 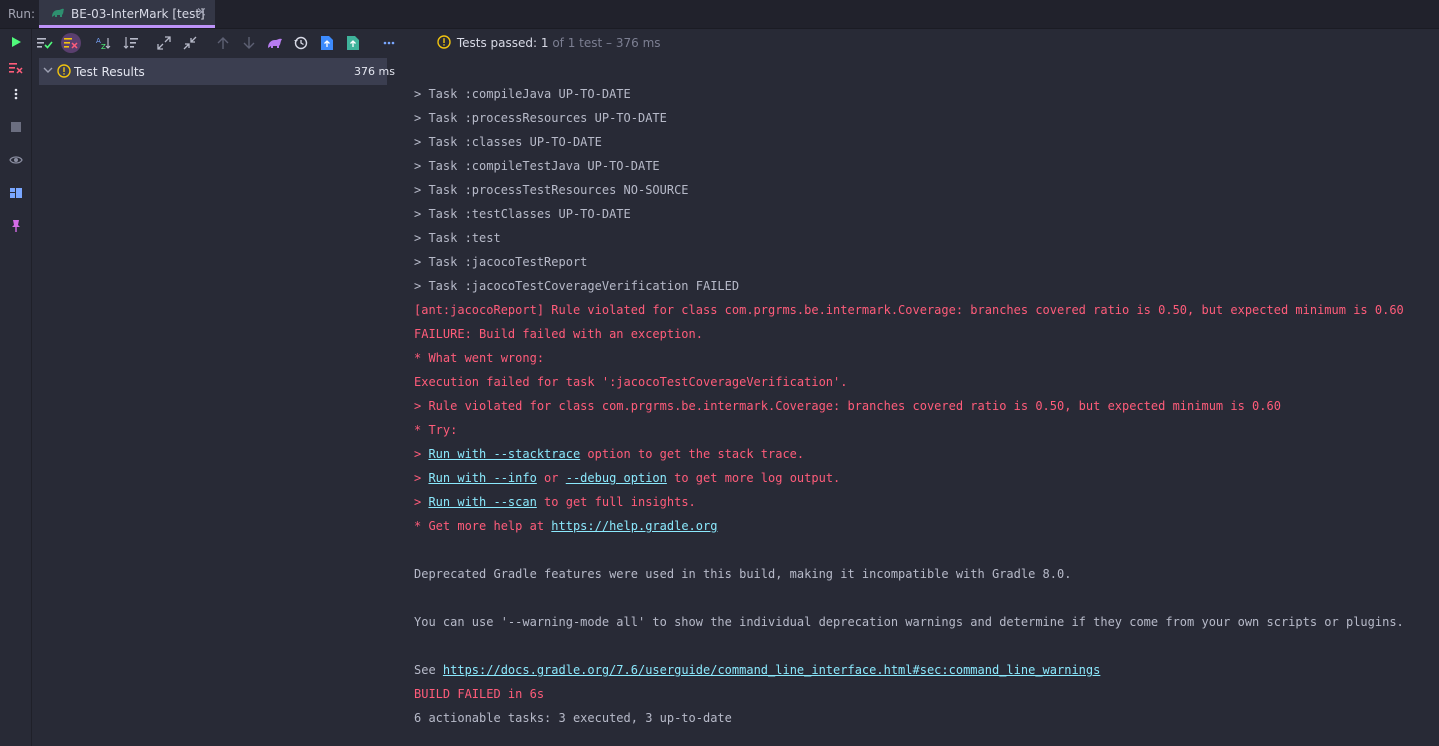 I want to click on status-prefix: Tests passed:, so click(x=497, y=43).